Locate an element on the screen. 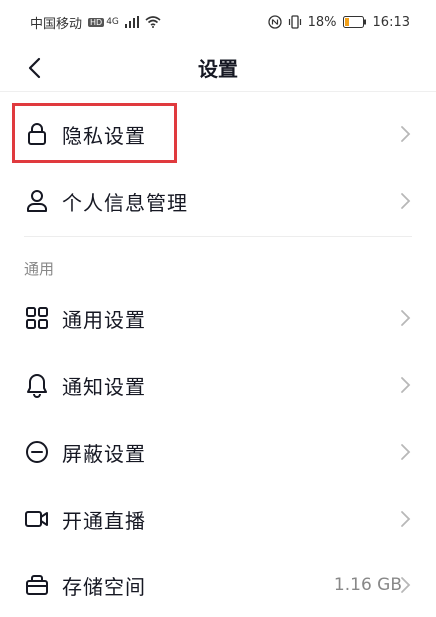  battery-percent: 18% is located at coordinates (322, 22).